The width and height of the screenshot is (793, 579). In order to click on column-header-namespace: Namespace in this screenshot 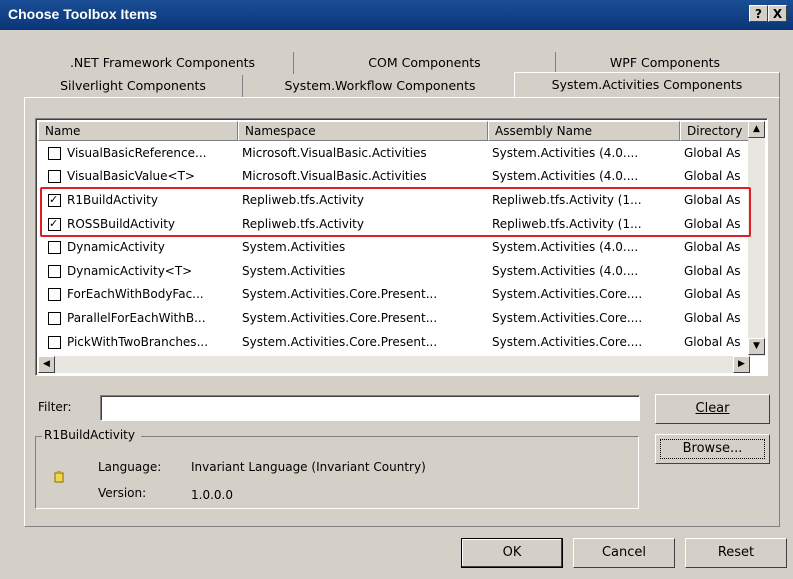, I will do `click(363, 131)`.